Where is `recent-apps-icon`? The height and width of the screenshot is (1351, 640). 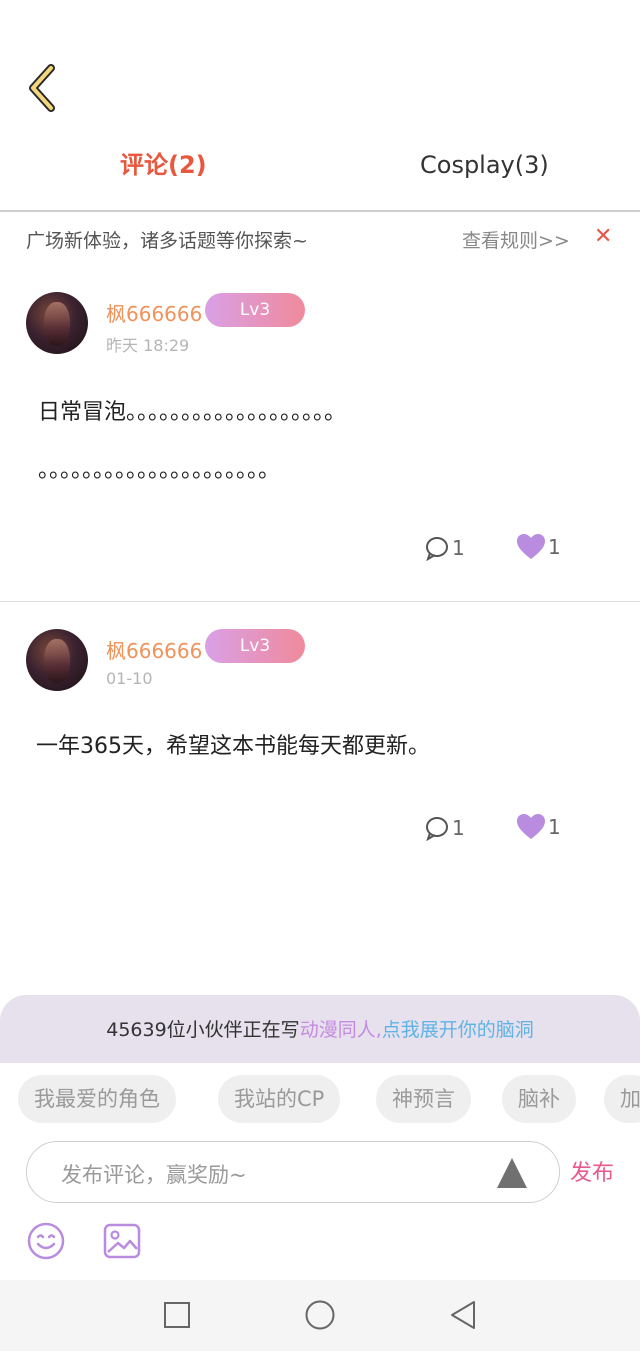 recent-apps-icon is located at coordinates (177, 1315).